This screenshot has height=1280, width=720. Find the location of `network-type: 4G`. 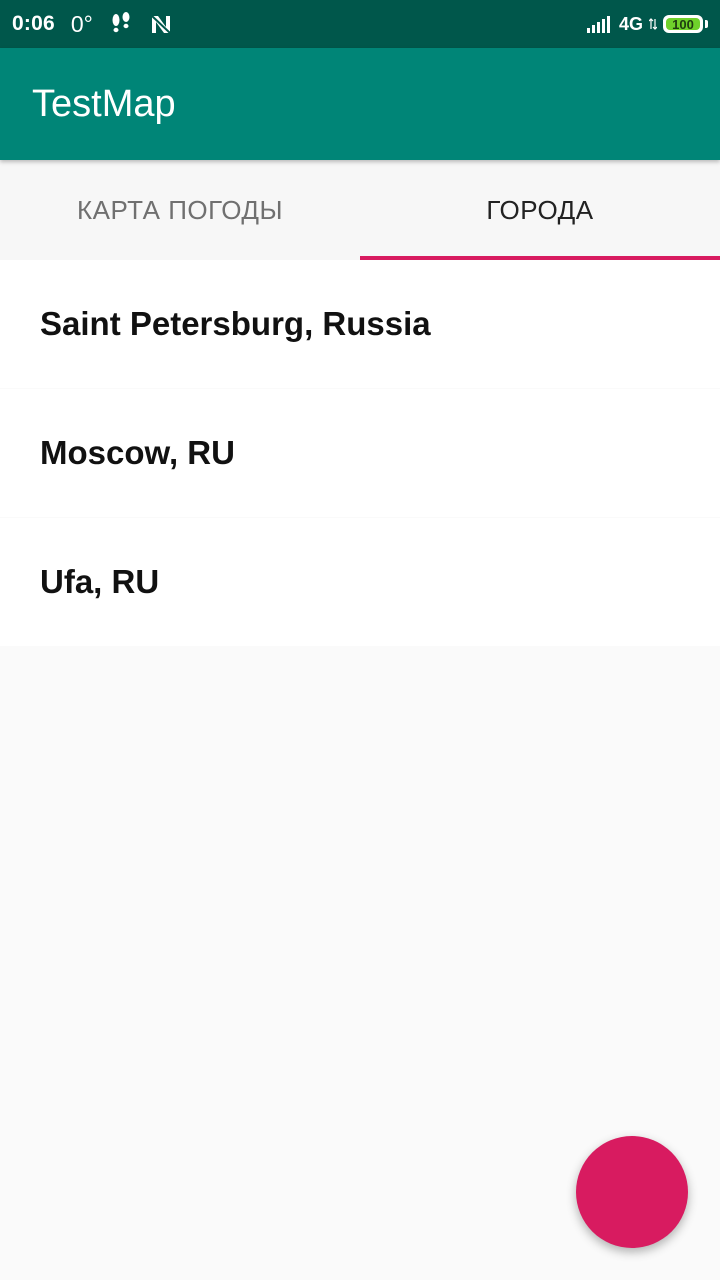

network-type: 4G is located at coordinates (630, 23).